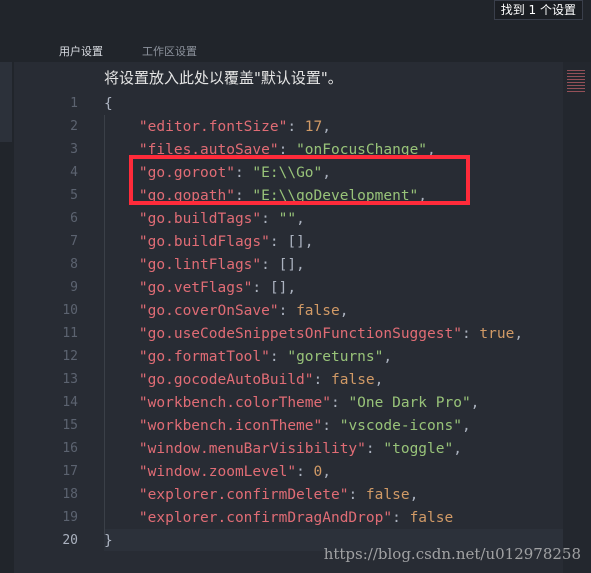 The image size is (591, 573). I want to click on code-line: {, so click(108, 104).